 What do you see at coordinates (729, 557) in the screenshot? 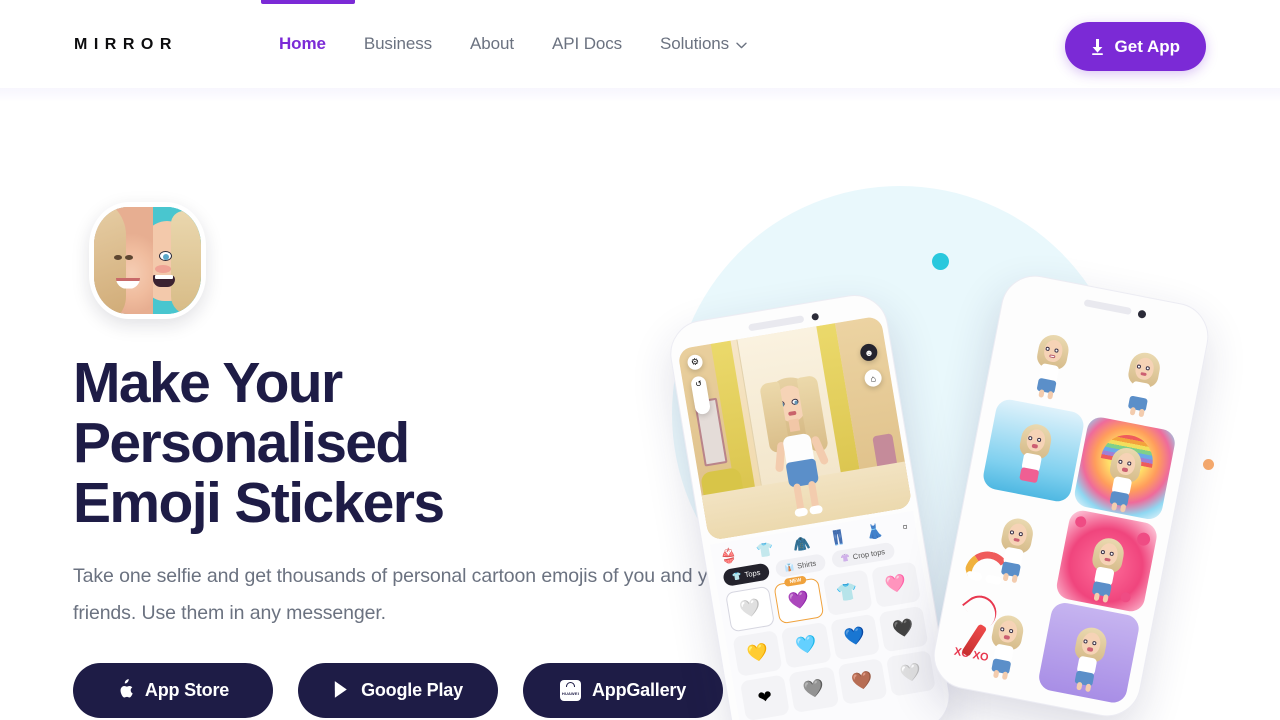
I see `icon-bodysuit: 👙` at bounding box center [729, 557].